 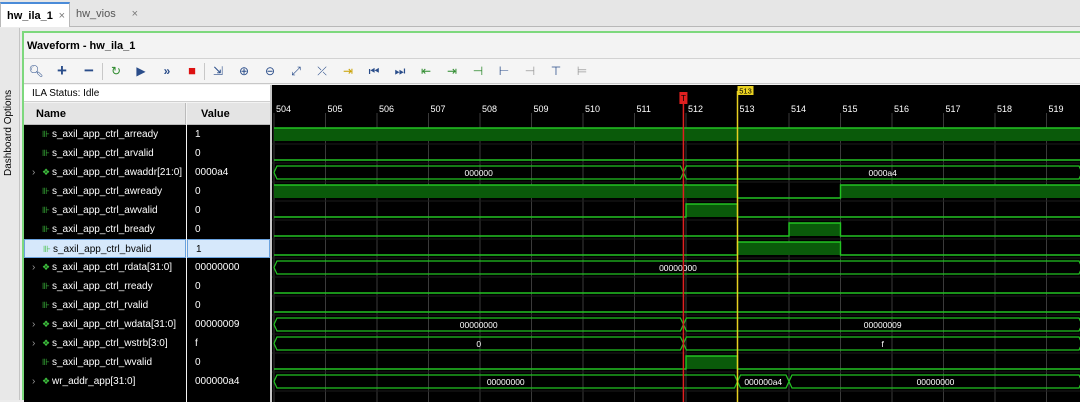 I want to click on signal-row: ⊪s_axil_app_ctrl_arvalid, so click(x=105, y=153).